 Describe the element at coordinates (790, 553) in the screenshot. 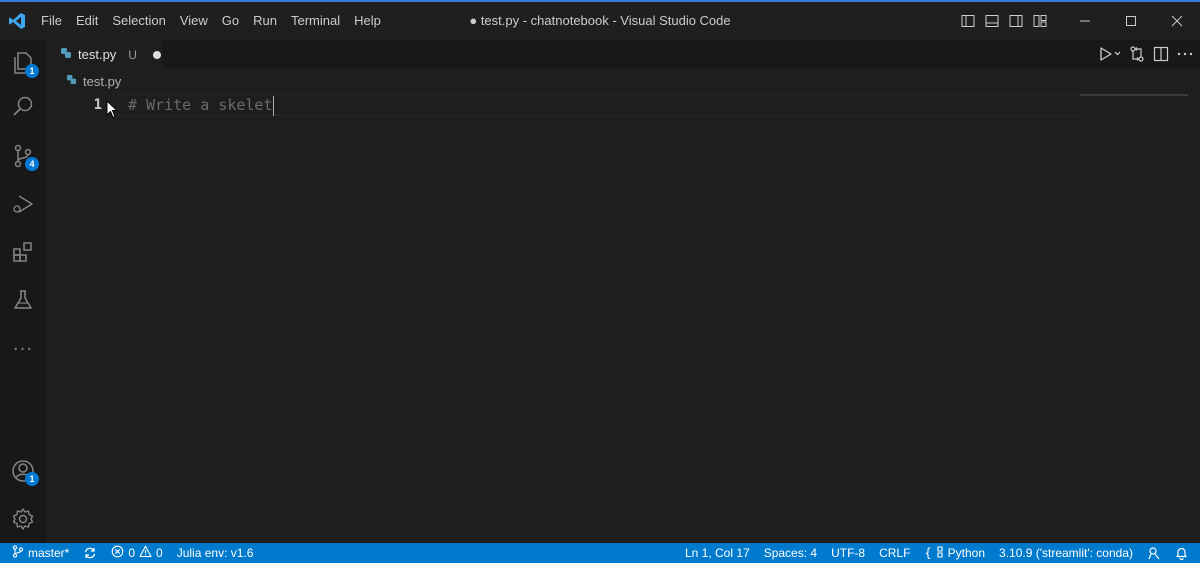

I see `indentation-status: Spaces: 4` at that location.